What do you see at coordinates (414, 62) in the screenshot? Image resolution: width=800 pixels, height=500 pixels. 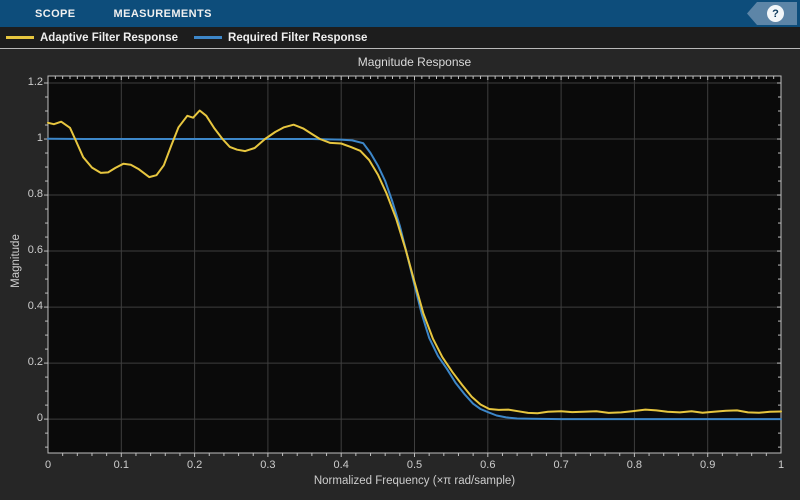 I see `chart-title: Magnitude Response` at bounding box center [414, 62].